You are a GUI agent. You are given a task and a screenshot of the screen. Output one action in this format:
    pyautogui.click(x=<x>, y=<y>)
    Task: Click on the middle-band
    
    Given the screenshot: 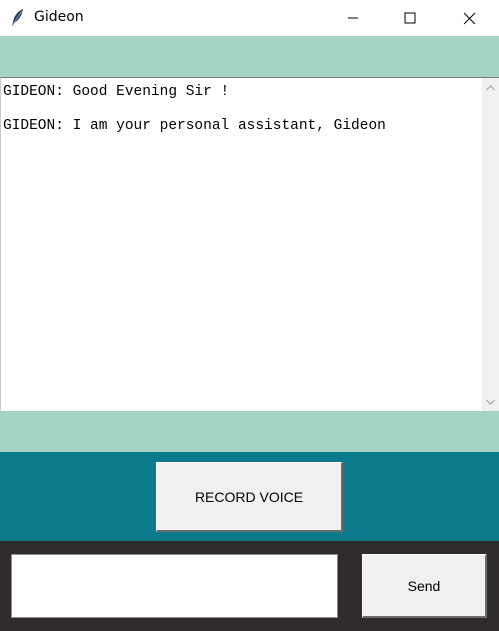 What is the action you would take?
    pyautogui.click(x=249, y=431)
    